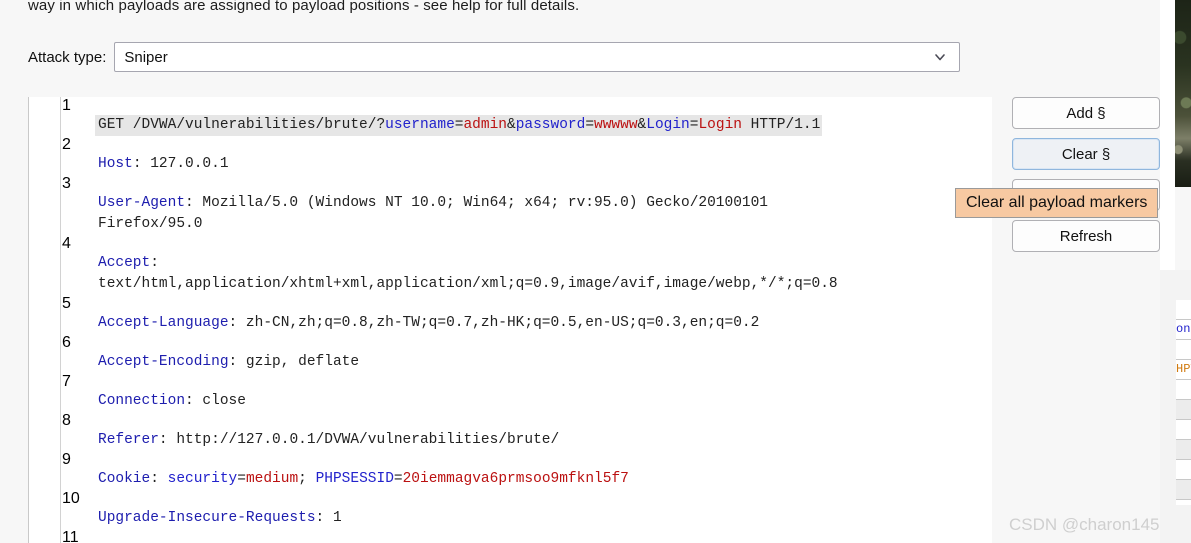 The image size is (1191, 543). Describe the element at coordinates (527, 536) in the screenshot. I see `request-line: 11Sec-Fetch-Dest: document` at that location.